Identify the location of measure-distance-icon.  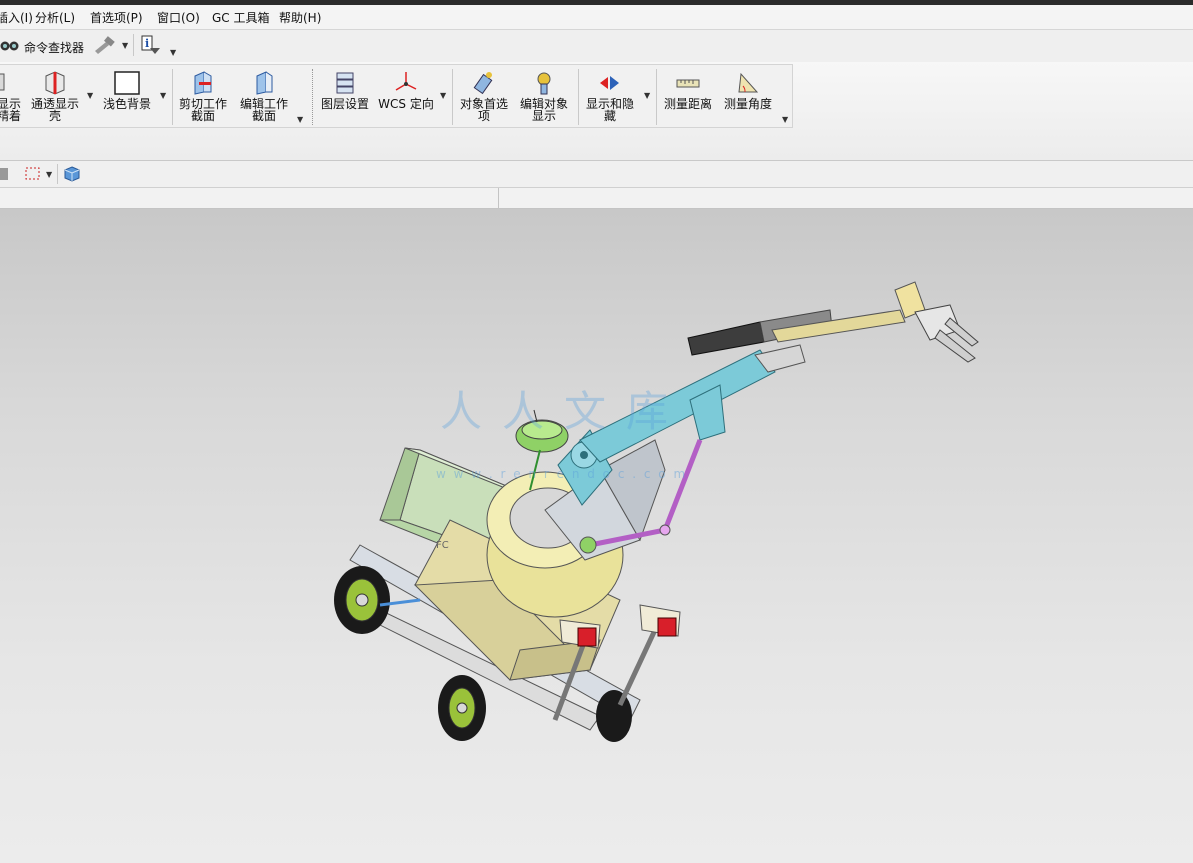
(688, 83).